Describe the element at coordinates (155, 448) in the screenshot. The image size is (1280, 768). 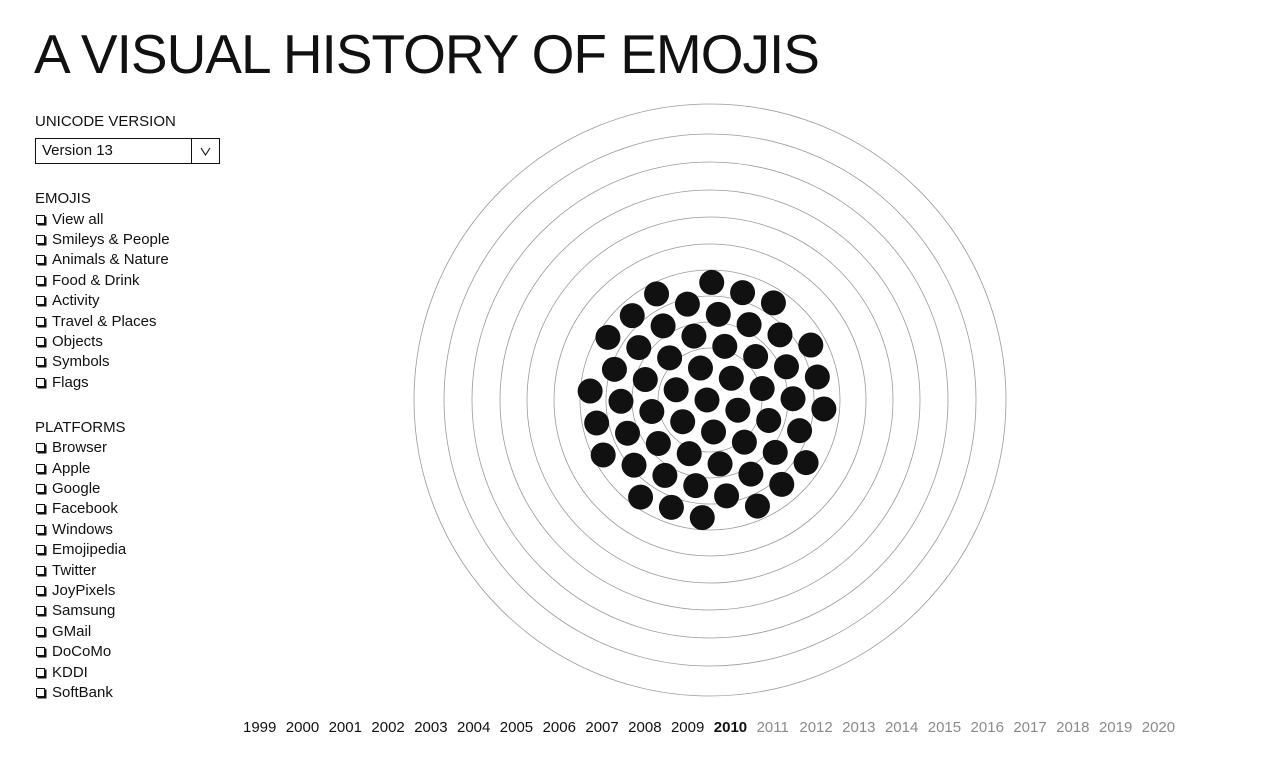
I see `platform-option-browser: Browser` at that location.